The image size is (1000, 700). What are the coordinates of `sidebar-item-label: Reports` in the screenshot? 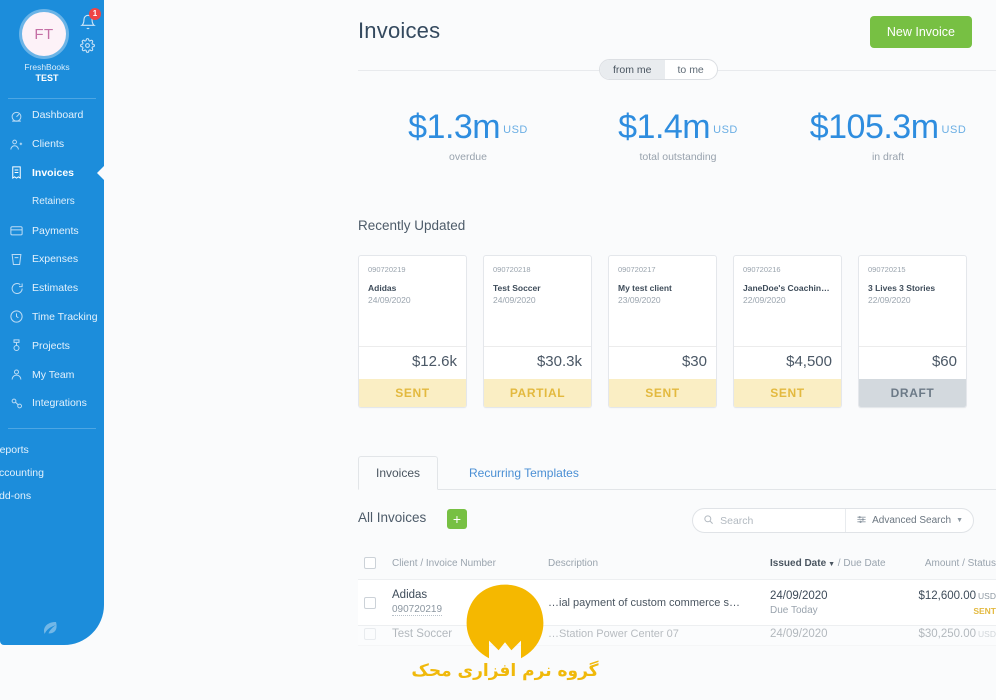 It's located at (14, 450).